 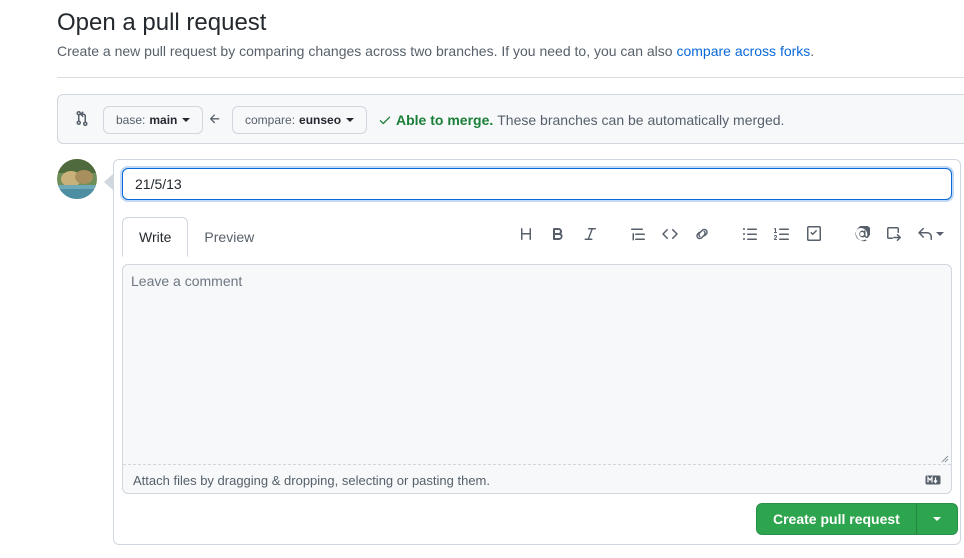 What do you see at coordinates (894, 234) in the screenshot?
I see `cross-reference-icon` at bounding box center [894, 234].